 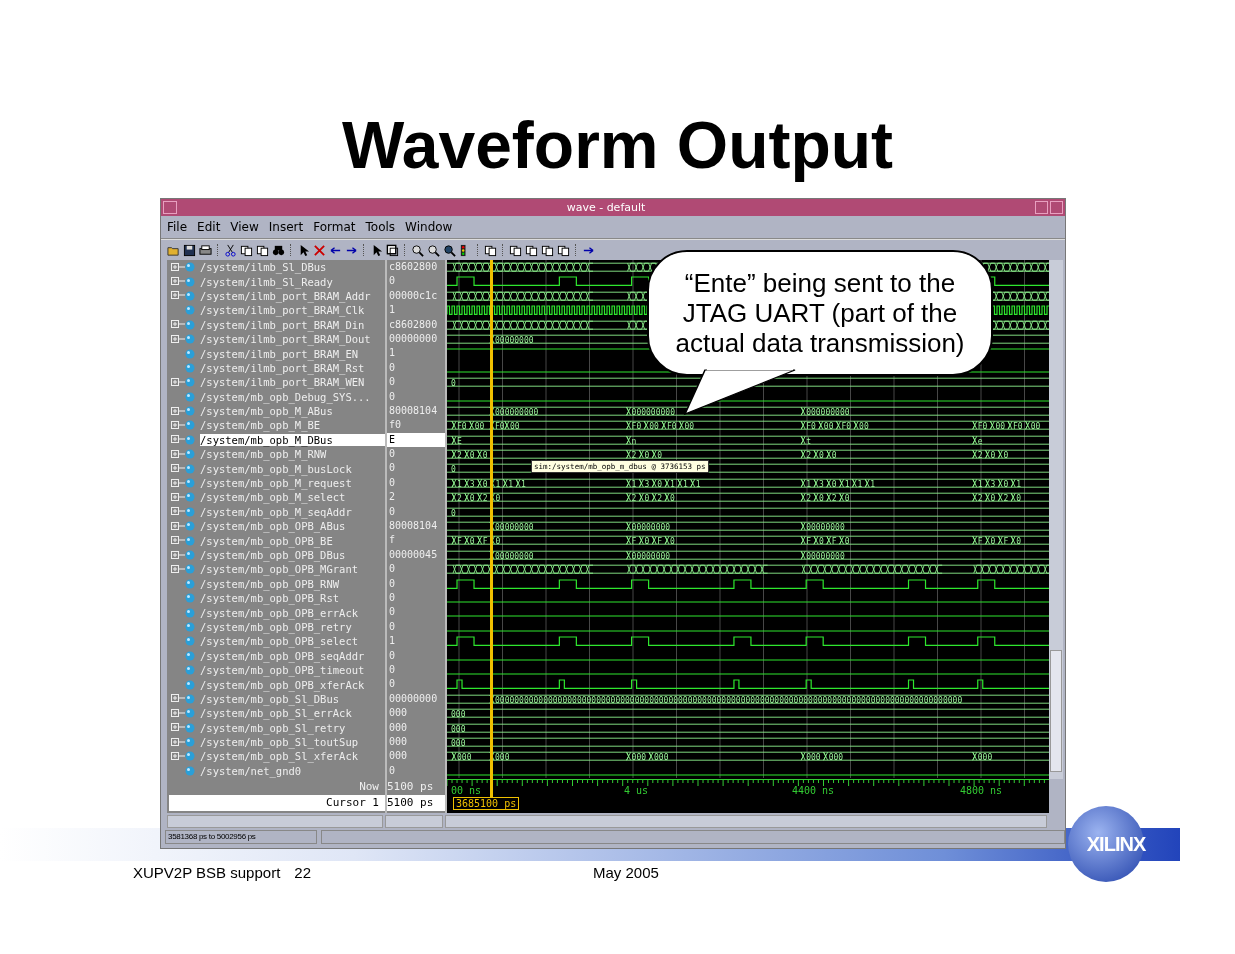 I want to click on signal-name: /system/mb_opb_OPB_select, so click(x=281, y=641).